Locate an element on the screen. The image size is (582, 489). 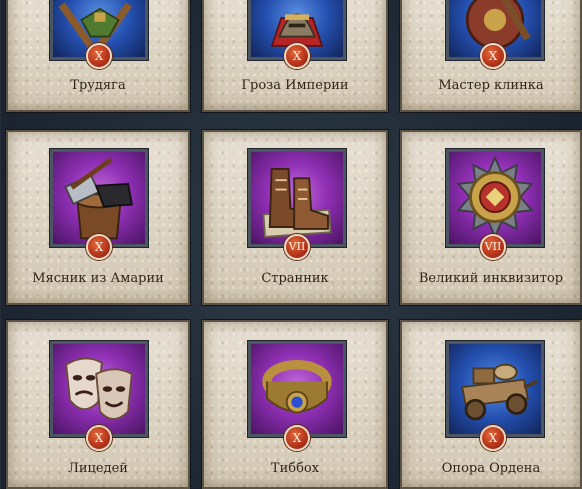
achievement-card-myasnik: X Мясник из Амарии is located at coordinates (98, 217).